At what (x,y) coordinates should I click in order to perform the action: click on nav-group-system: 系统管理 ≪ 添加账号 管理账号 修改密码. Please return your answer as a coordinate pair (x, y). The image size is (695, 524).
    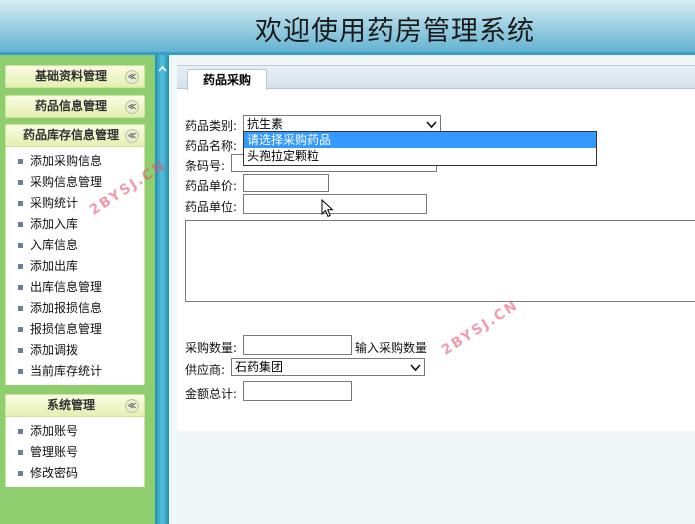
    Looking at the image, I should click on (75, 440).